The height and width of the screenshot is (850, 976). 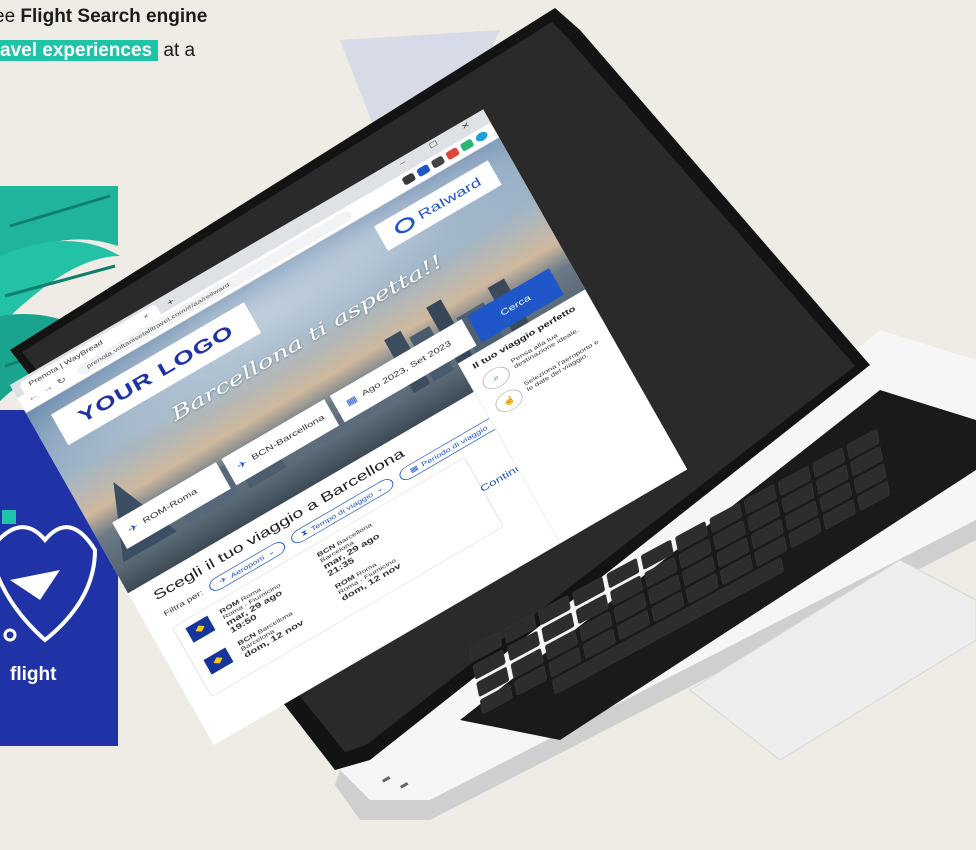 What do you see at coordinates (304, 533) in the screenshot?
I see `hourglass-icon: ⧗` at bounding box center [304, 533].